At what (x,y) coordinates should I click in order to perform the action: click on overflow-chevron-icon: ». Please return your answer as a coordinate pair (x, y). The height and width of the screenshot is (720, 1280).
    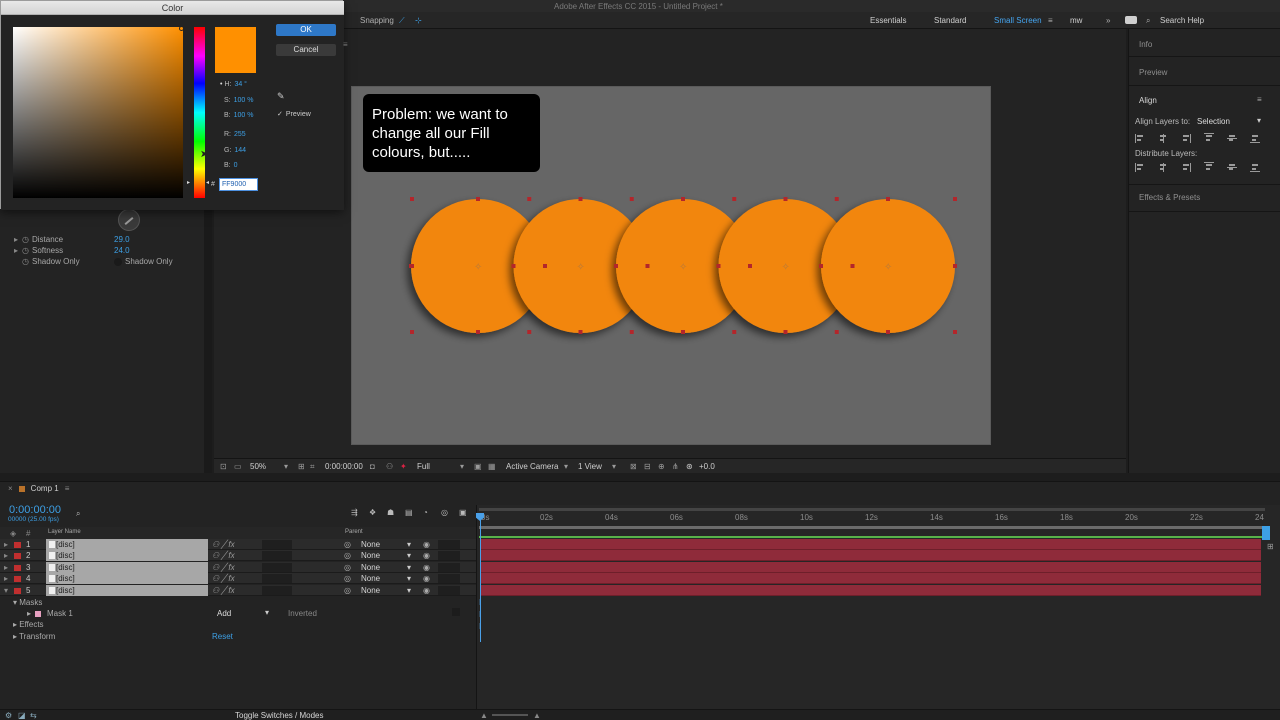
    Looking at the image, I should click on (1108, 20).